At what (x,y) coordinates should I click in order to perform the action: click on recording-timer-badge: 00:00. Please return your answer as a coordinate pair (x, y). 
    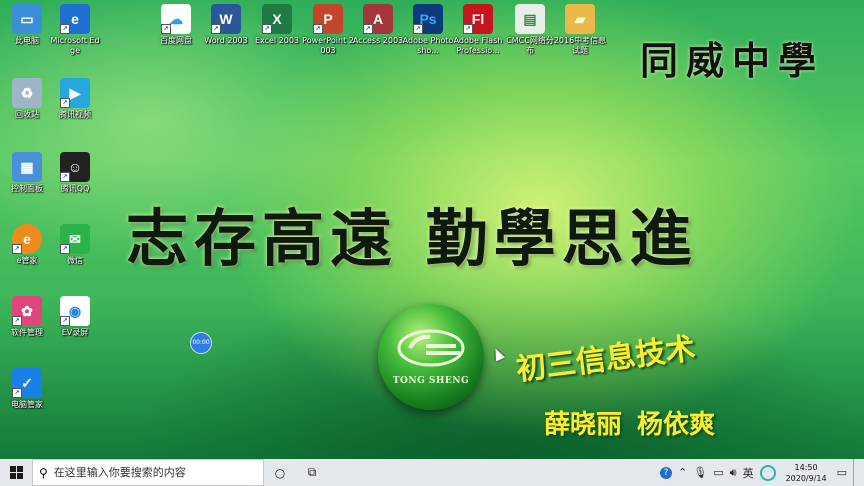
    Looking at the image, I should click on (201, 343).